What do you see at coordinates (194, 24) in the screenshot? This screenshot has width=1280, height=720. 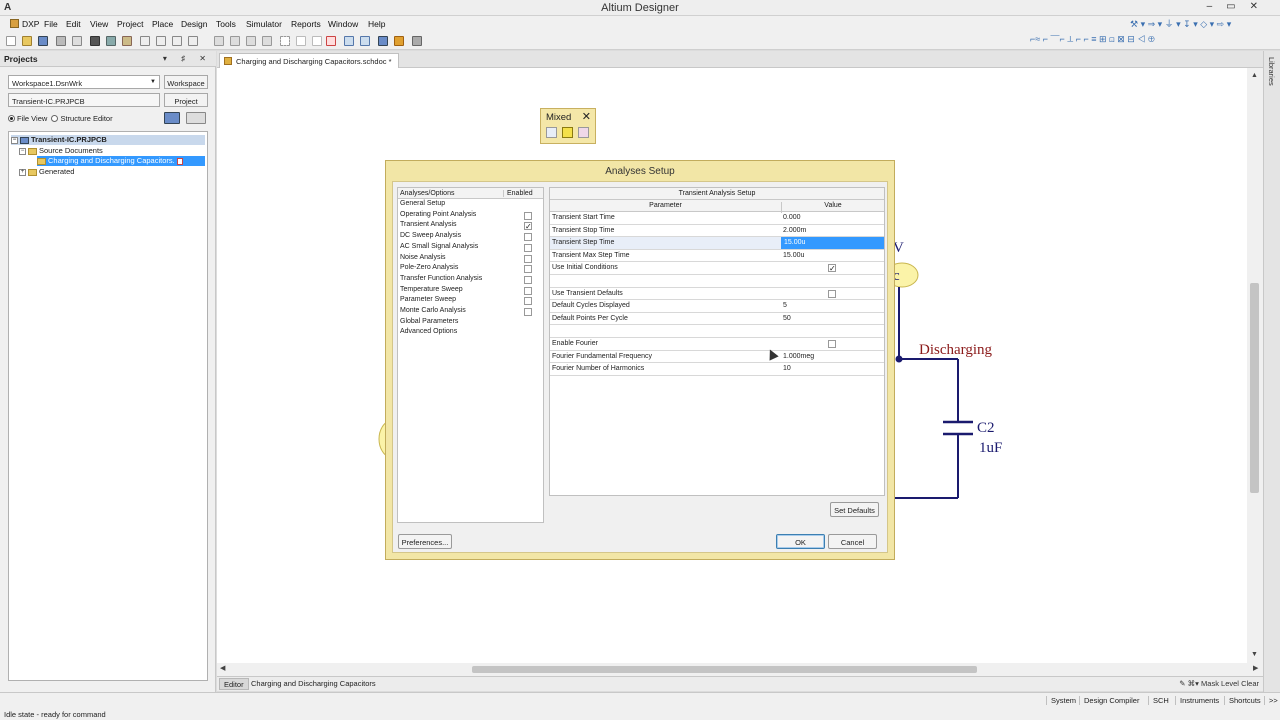 I see `menu-design: Design` at bounding box center [194, 24].